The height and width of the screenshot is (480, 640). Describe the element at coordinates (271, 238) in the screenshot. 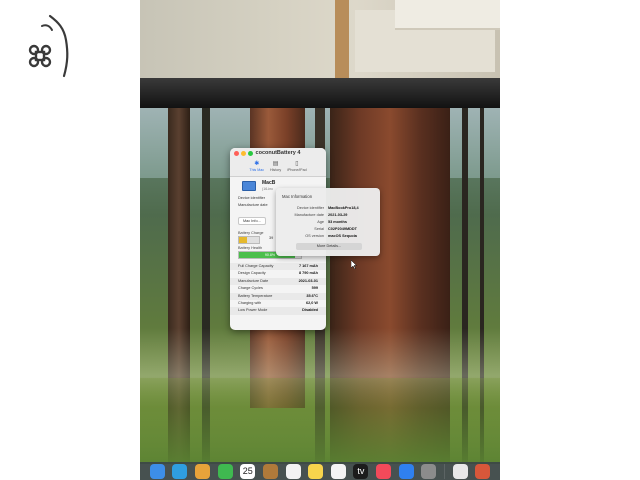

I see `battery-charge-value: 39` at that location.